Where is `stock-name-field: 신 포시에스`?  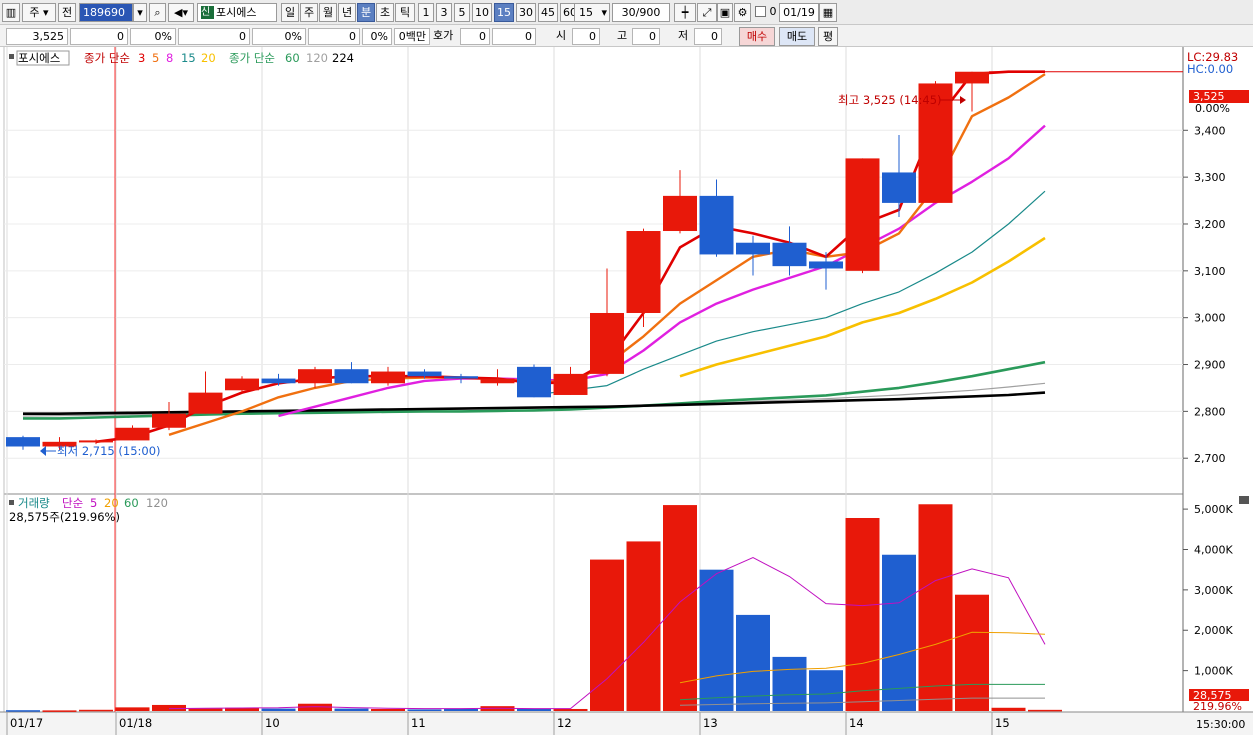
stock-name-field: 신 포시에스 is located at coordinates (237, 12).